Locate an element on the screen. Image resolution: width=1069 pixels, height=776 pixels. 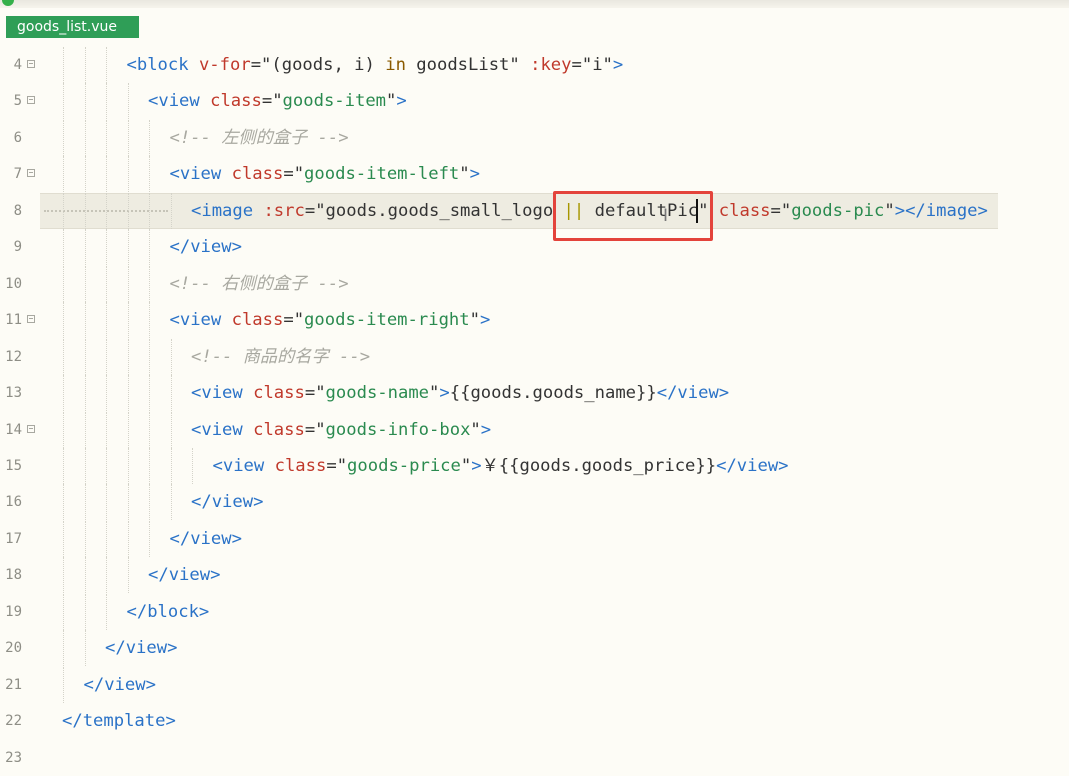
line-number: 15 is located at coordinates (13, 465).